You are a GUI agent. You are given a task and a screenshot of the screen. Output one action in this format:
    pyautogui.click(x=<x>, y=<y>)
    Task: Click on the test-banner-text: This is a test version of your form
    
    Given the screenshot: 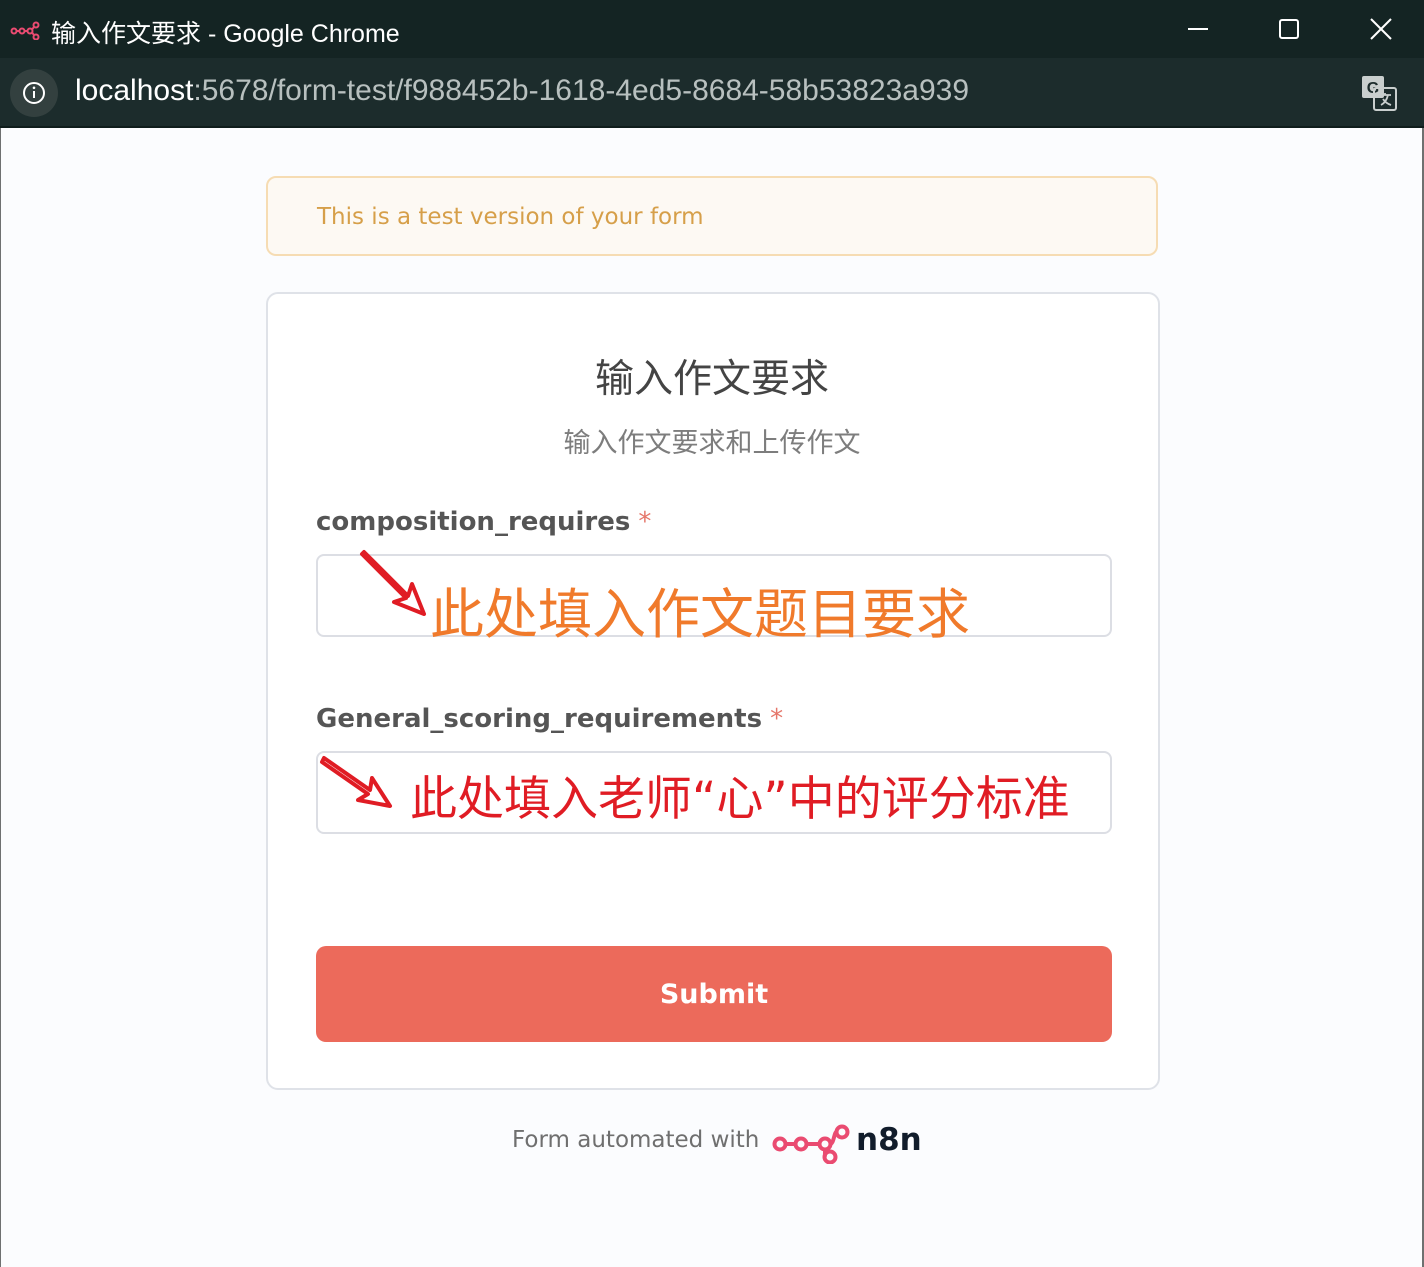 What is the action you would take?
    pyautogui.click(x=510, y=217)
    